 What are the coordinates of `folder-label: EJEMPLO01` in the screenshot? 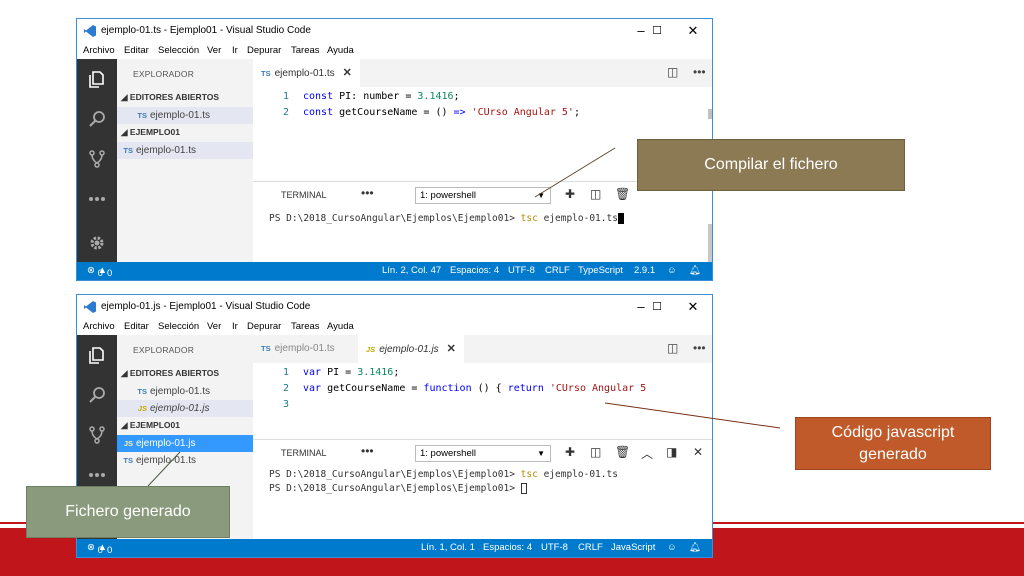 It's located at (154, 132).